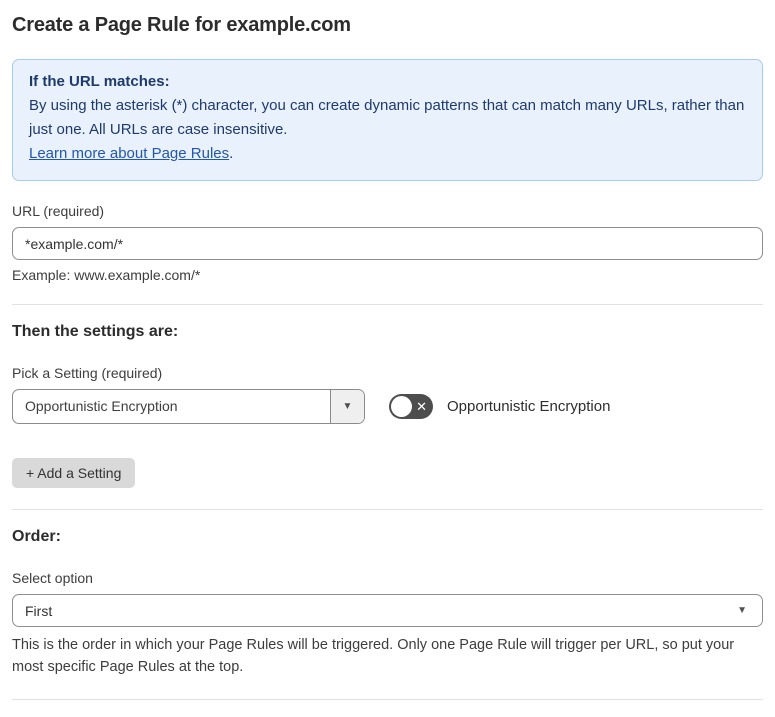 The height and width of the screenshot is (717, 775). What do you see at coordinates (171, 406) in the screenshot?
I see `setting-picker-value: Opportunistic Encryption` at bounding box center [171, 406].